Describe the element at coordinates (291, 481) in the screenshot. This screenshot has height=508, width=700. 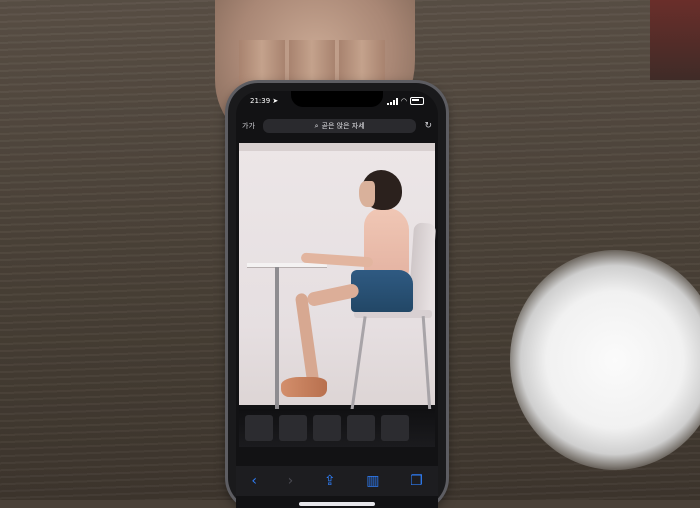
I see `chevron-right-icon: ›` at that location.